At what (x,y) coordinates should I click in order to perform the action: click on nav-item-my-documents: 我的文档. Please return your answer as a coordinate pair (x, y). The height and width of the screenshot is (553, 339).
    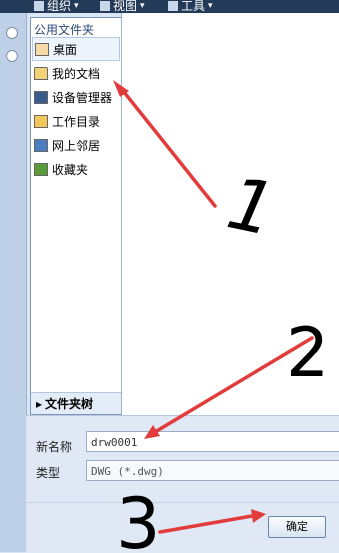
    Looking at the image, I should click on (76, 73).